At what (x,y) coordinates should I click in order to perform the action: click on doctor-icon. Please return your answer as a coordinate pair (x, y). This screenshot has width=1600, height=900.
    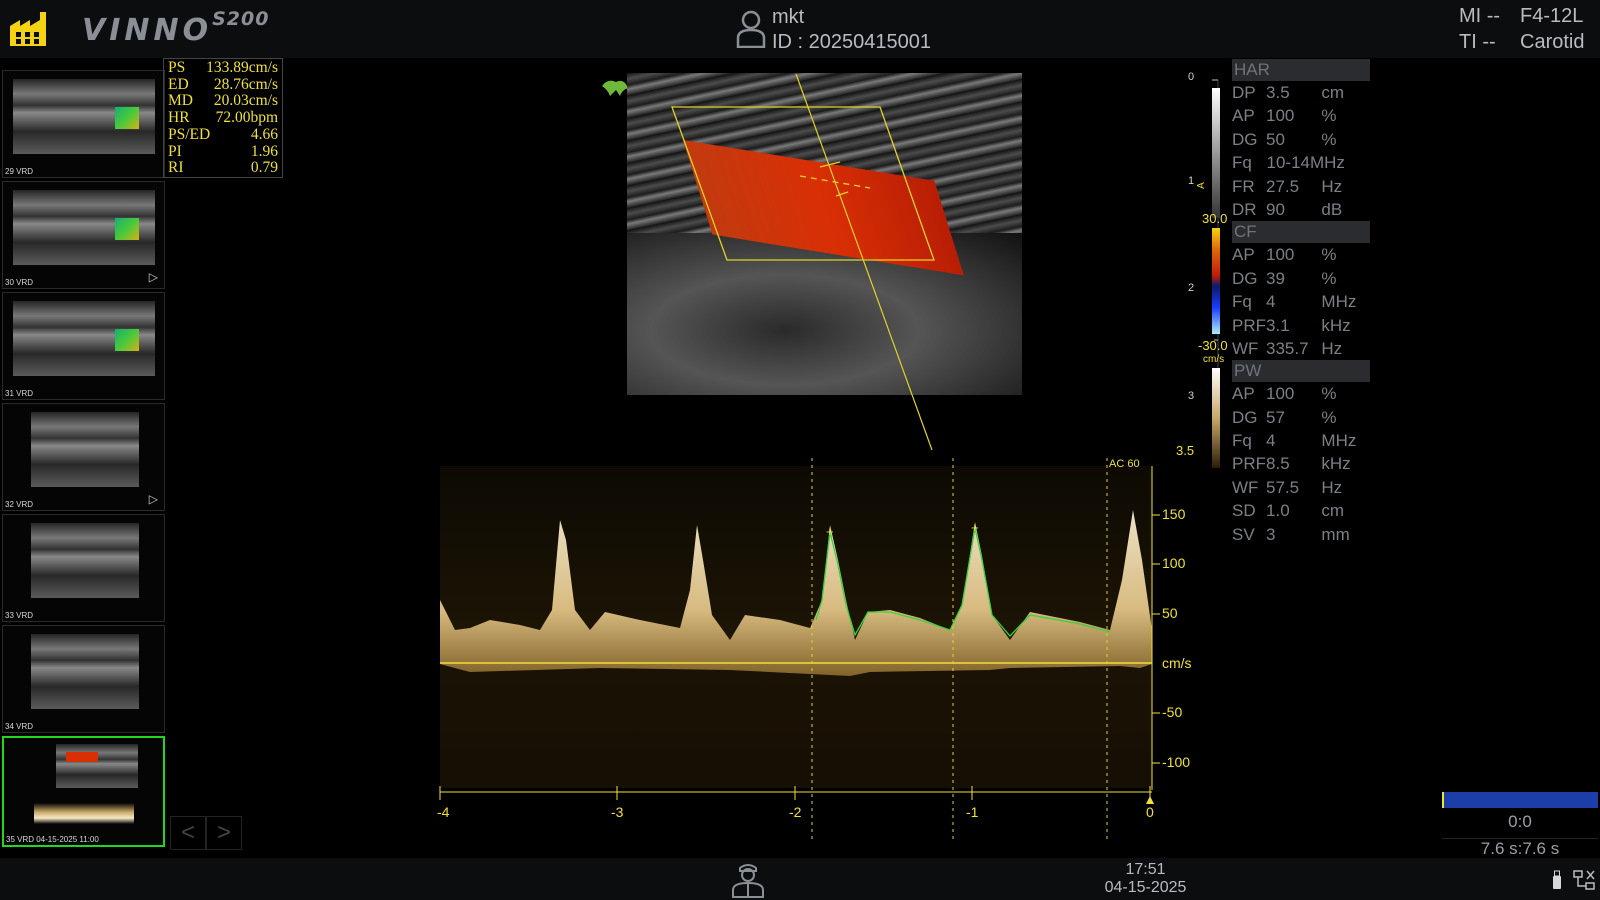
    Looking at the image, I should click on (748, 880).